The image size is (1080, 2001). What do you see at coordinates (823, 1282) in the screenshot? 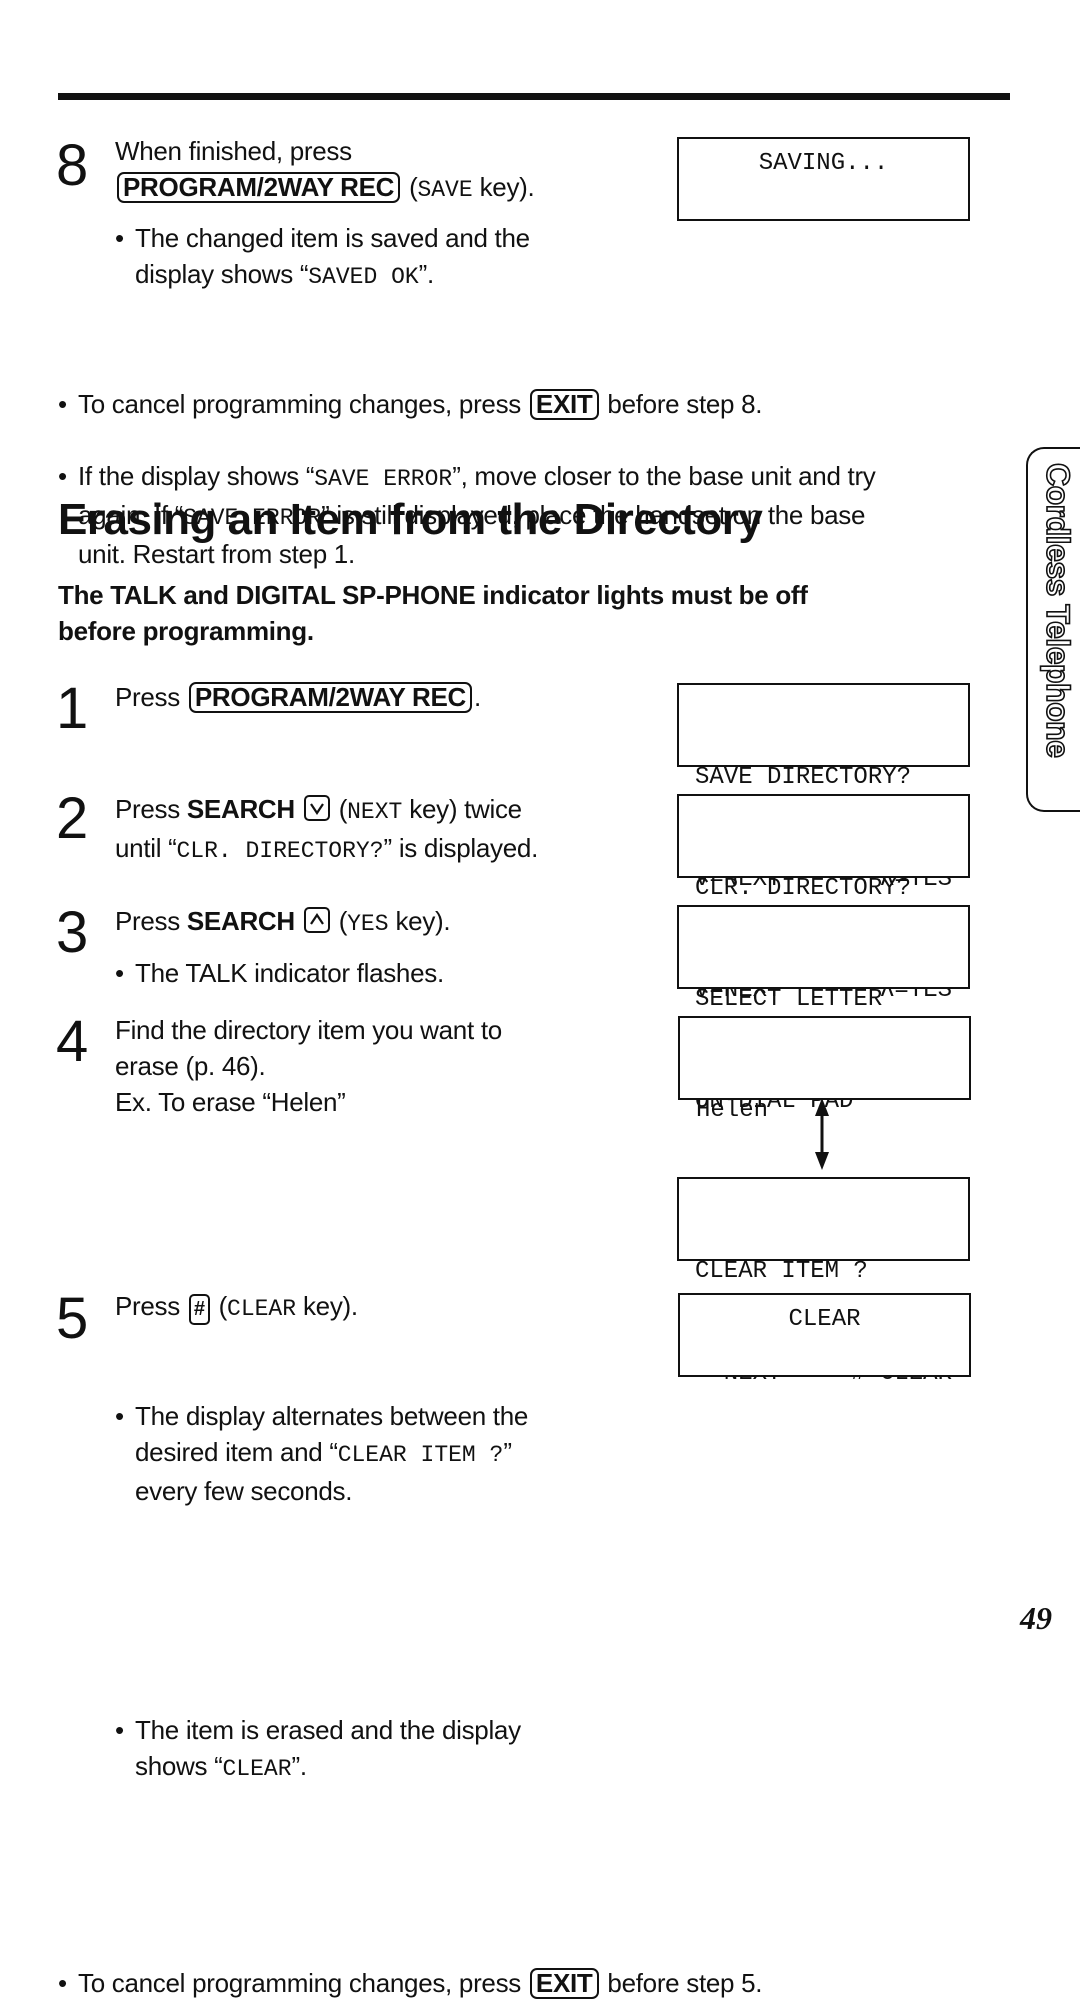
I see `lcd-display-clear-item: CLEAR ITEM ? *=NEXT#=CLEAR` at bounding box center [823, 1282].